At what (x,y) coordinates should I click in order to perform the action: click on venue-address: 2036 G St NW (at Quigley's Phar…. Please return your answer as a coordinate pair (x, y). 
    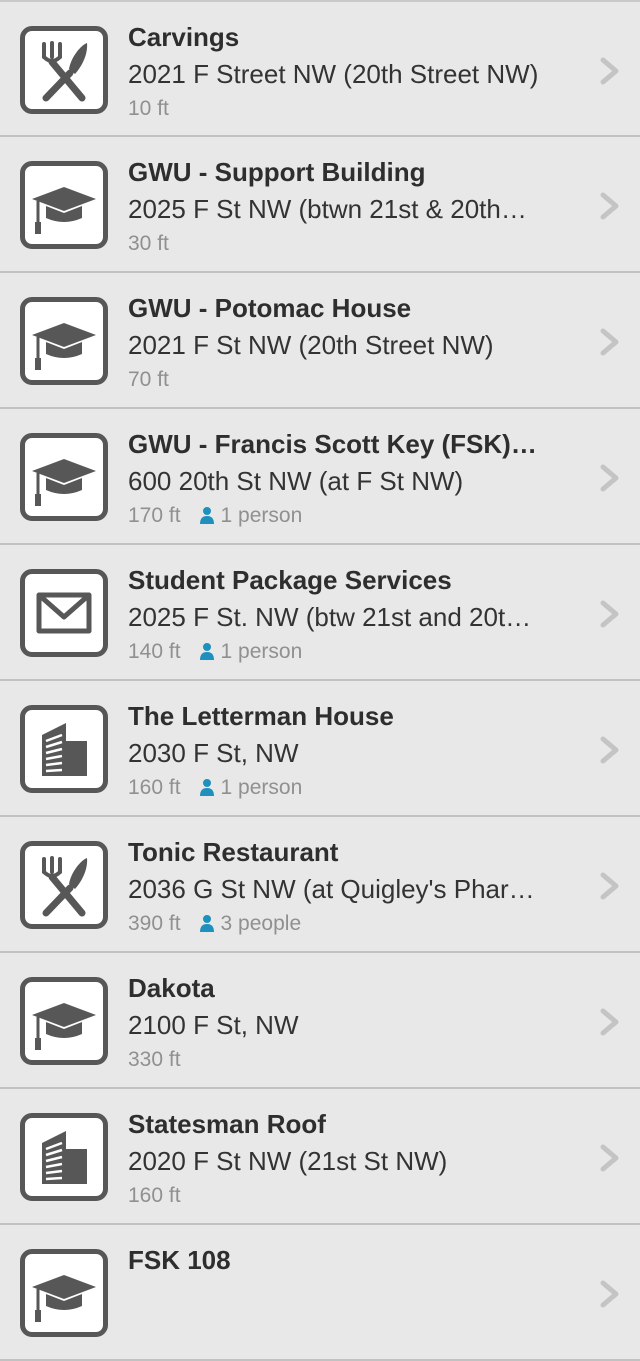
    Looking at the image, I should click on (331, 889).